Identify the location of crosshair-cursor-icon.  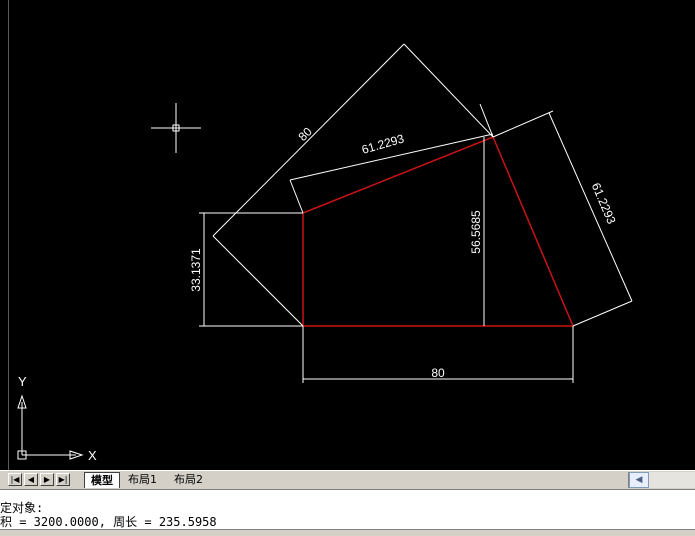
(176, 128).